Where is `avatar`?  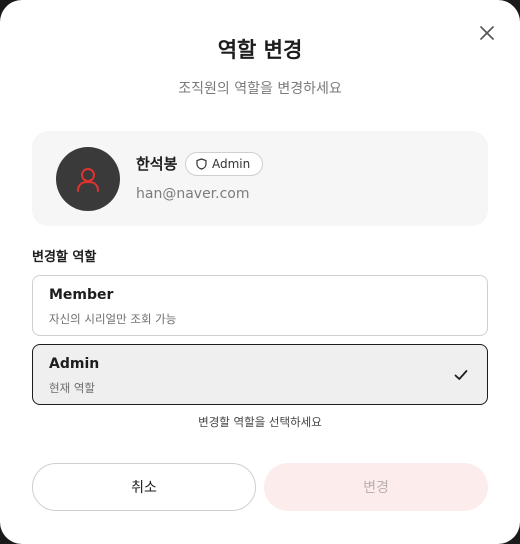 avatar is located at coordinates (88, 179).